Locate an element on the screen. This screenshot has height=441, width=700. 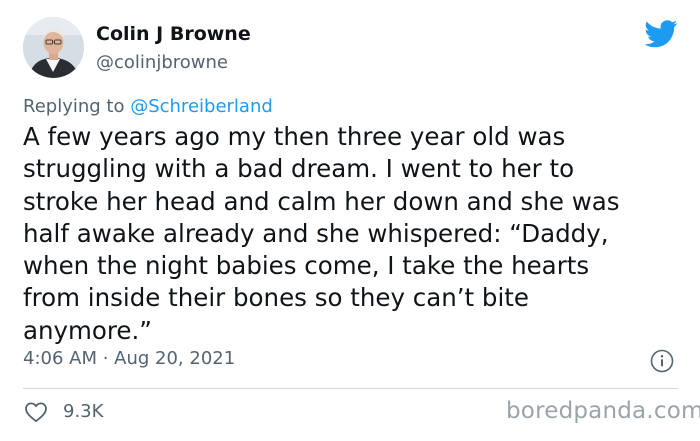
reply-mention-link: @Schreiberland is located at coordinates (201, 106).